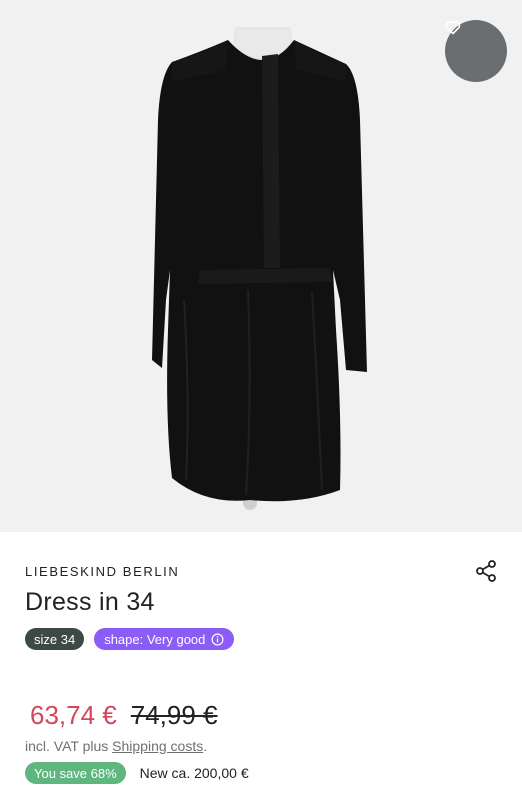 The image size is (522, 800). Describe the element at coordinates (157, 746) in the screenshot. I see `shipping-costs-link: Shipping costs` at that location.